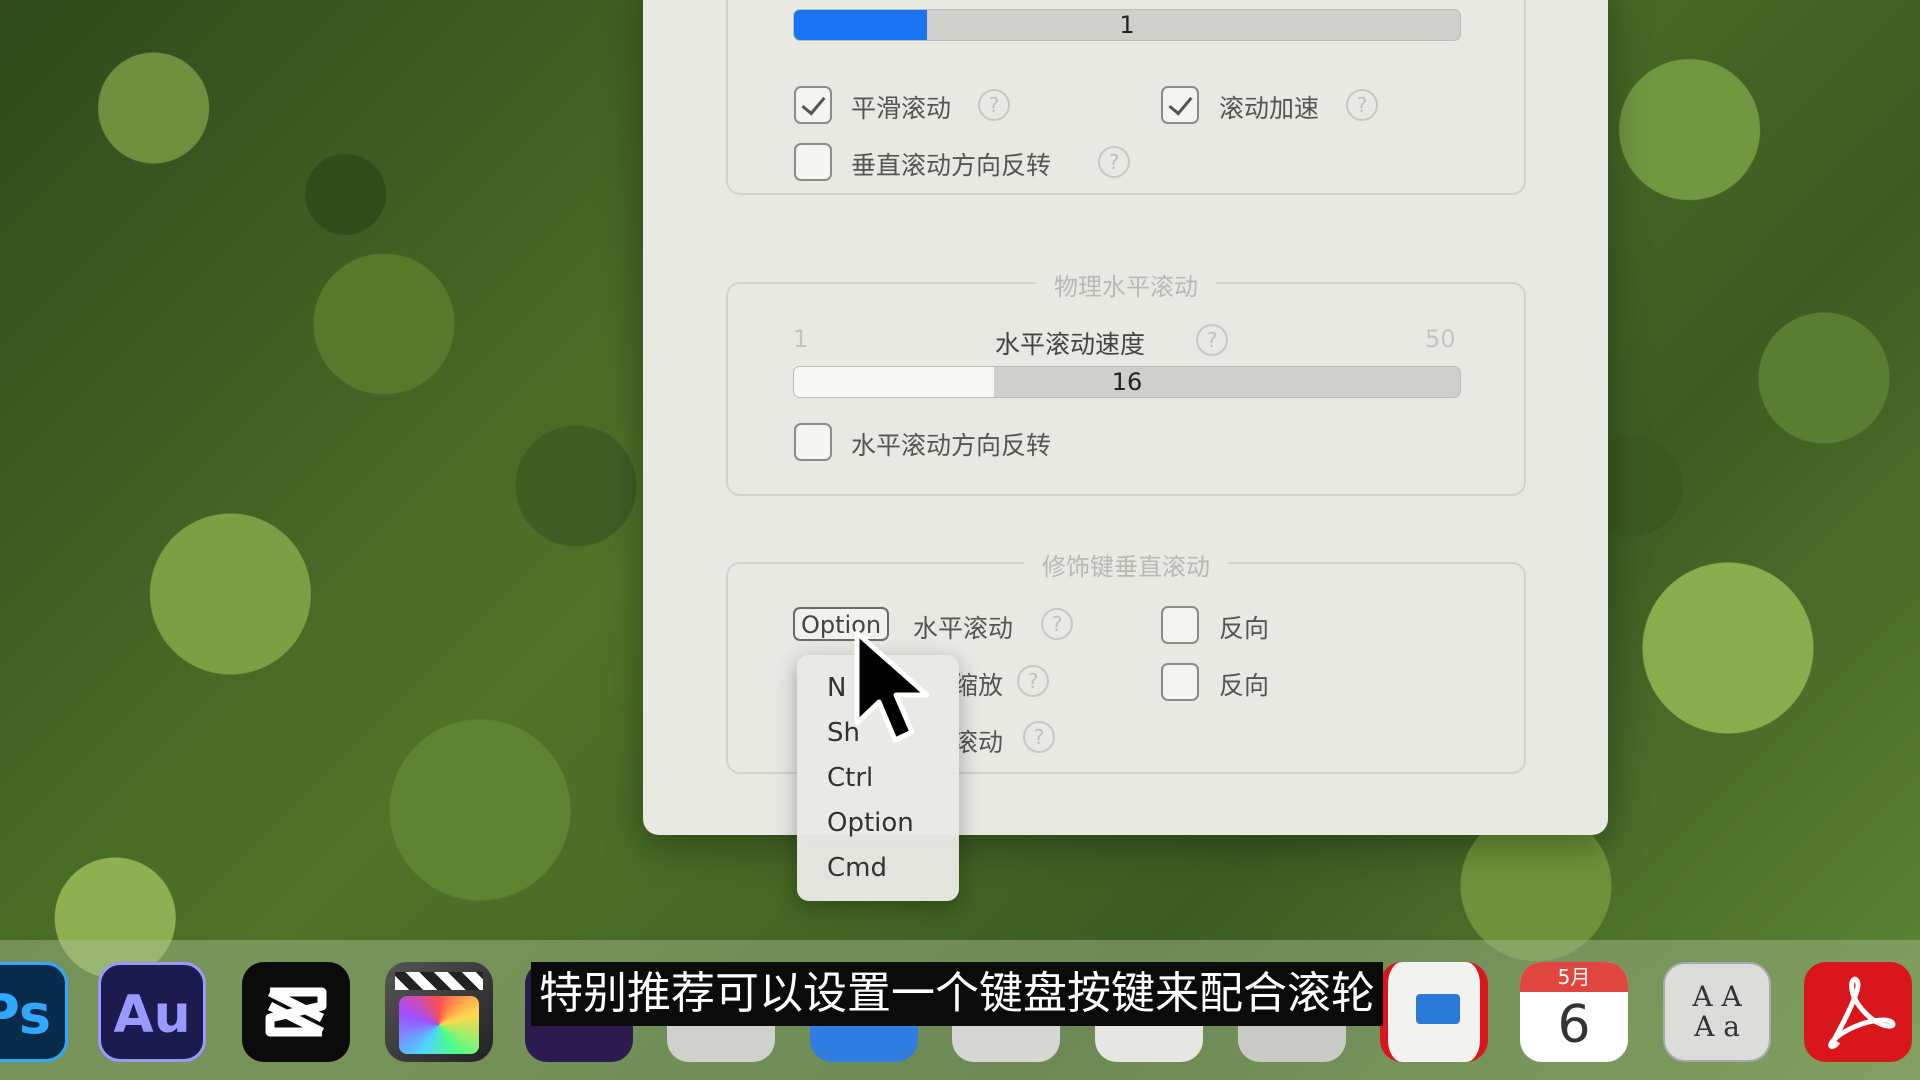 The image size is (1920, 1080). Describe the element at coordinates (439, 1012) in the screenshot. I see `final-cut-icon` at that location.